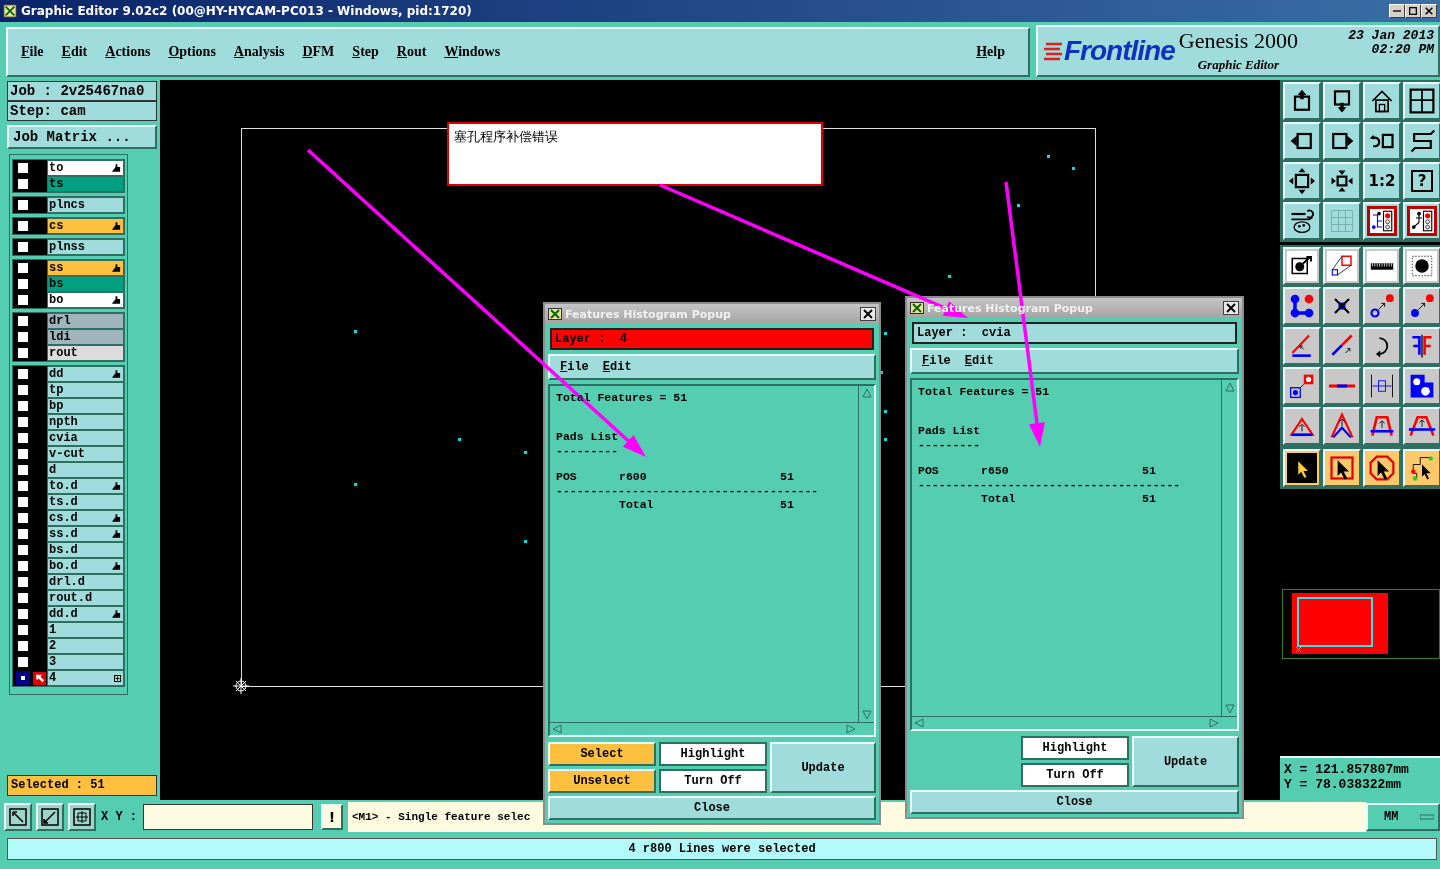  What do you see at coordinates (1403, 817) in the screenshot?
I see `units-dropdown: MM` at bounding box center [1403, 817].